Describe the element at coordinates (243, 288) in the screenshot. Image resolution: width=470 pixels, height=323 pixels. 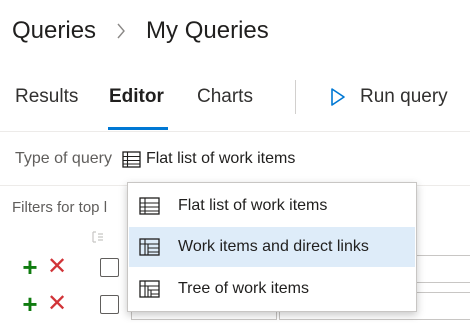
I see `menu-item-label: Tree of work items` at that location.